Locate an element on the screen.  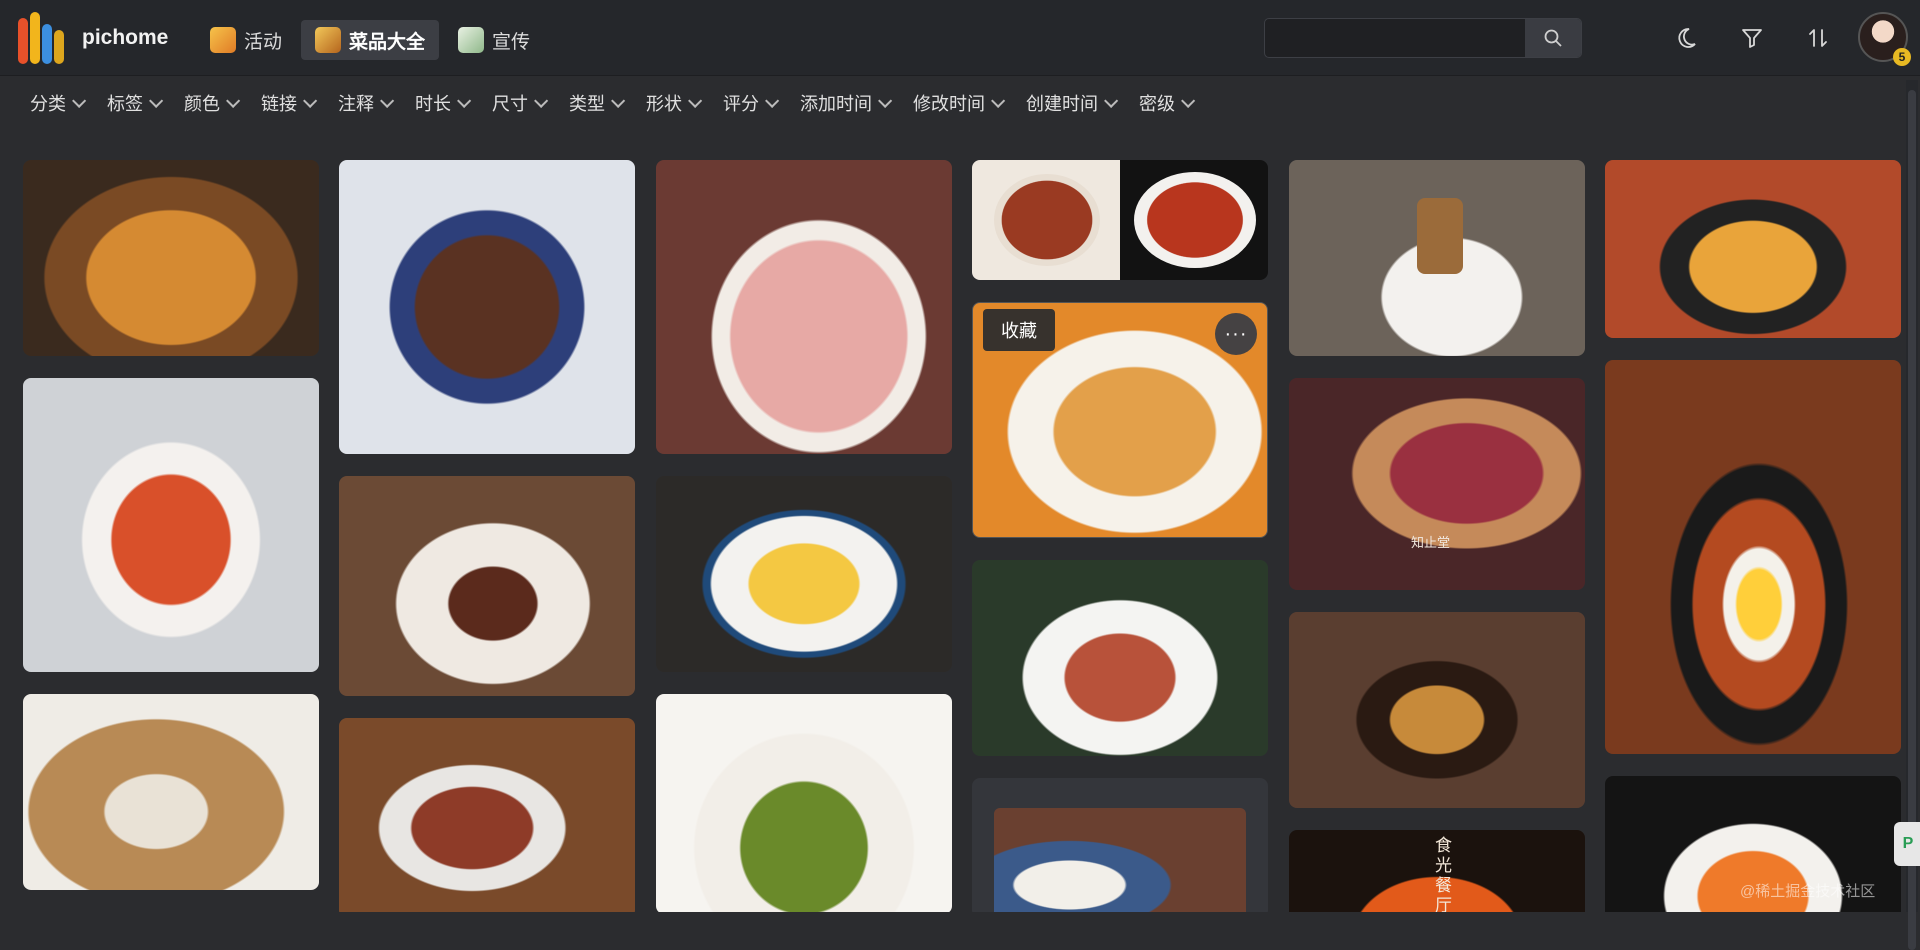
activity-icon is located at coordinates (223, 40).